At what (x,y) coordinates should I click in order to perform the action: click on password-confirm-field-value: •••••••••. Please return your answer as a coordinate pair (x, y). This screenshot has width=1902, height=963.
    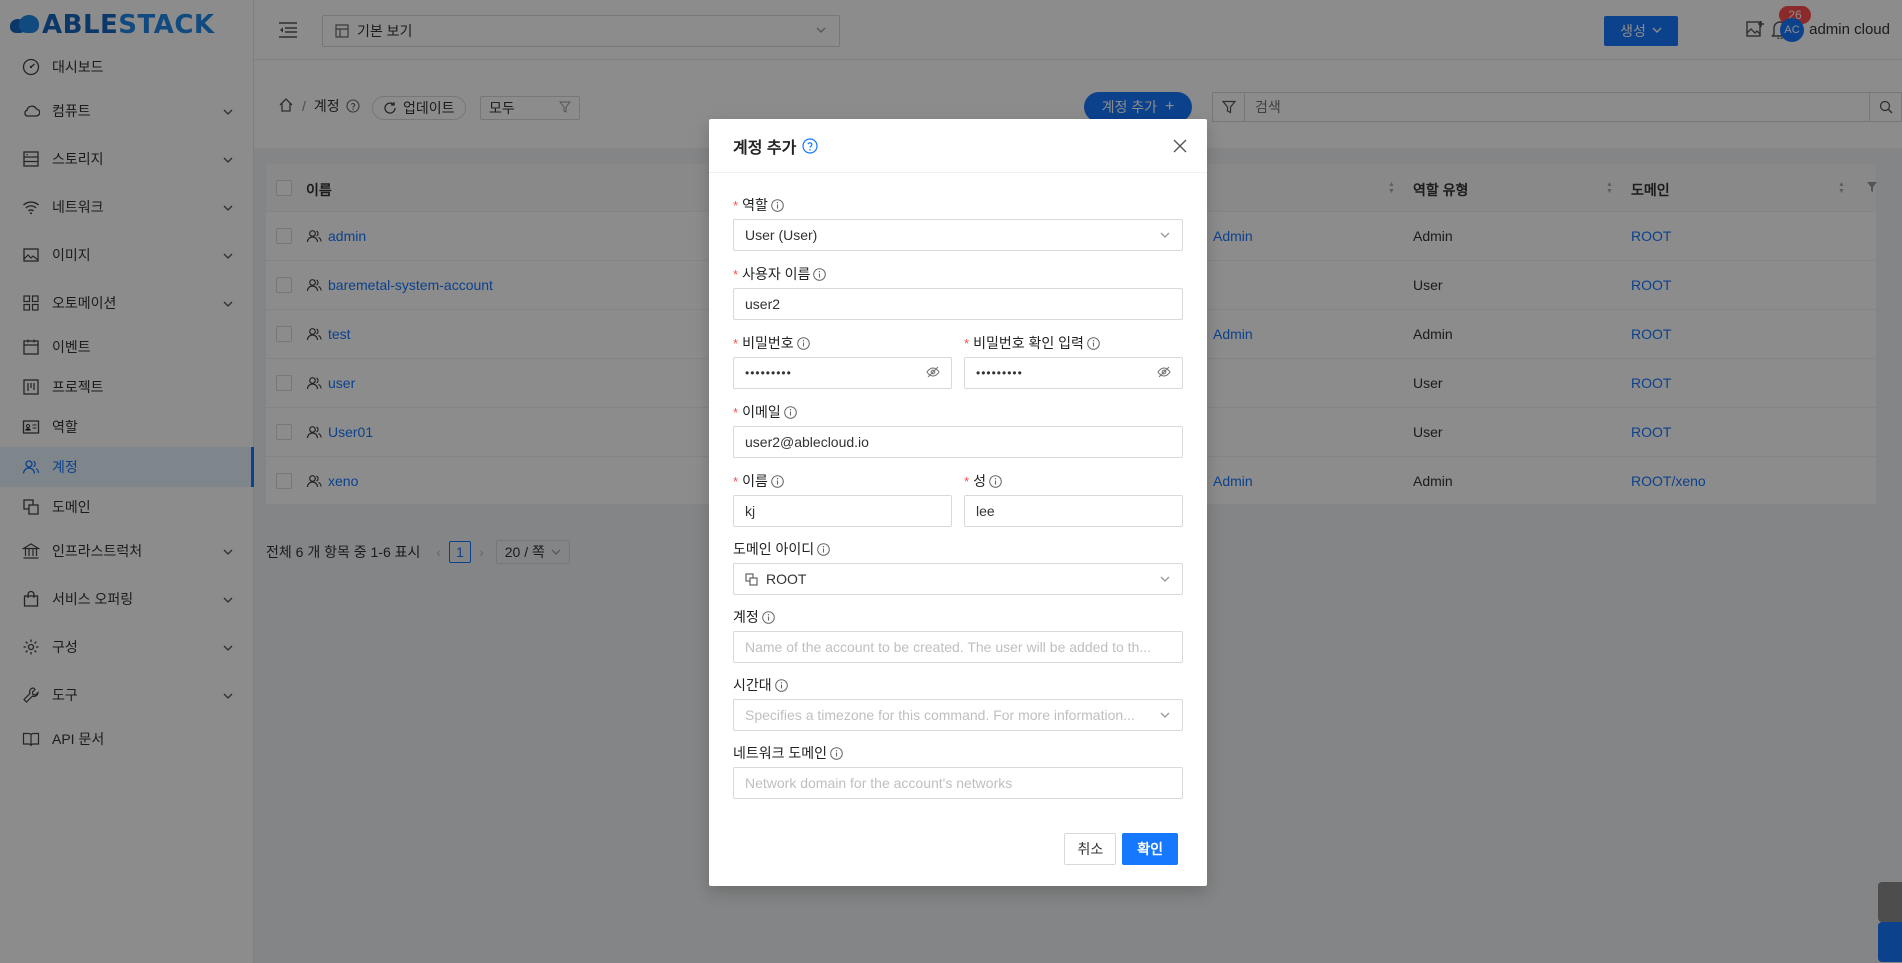
    Looking at the image, I should click on (999, 373).